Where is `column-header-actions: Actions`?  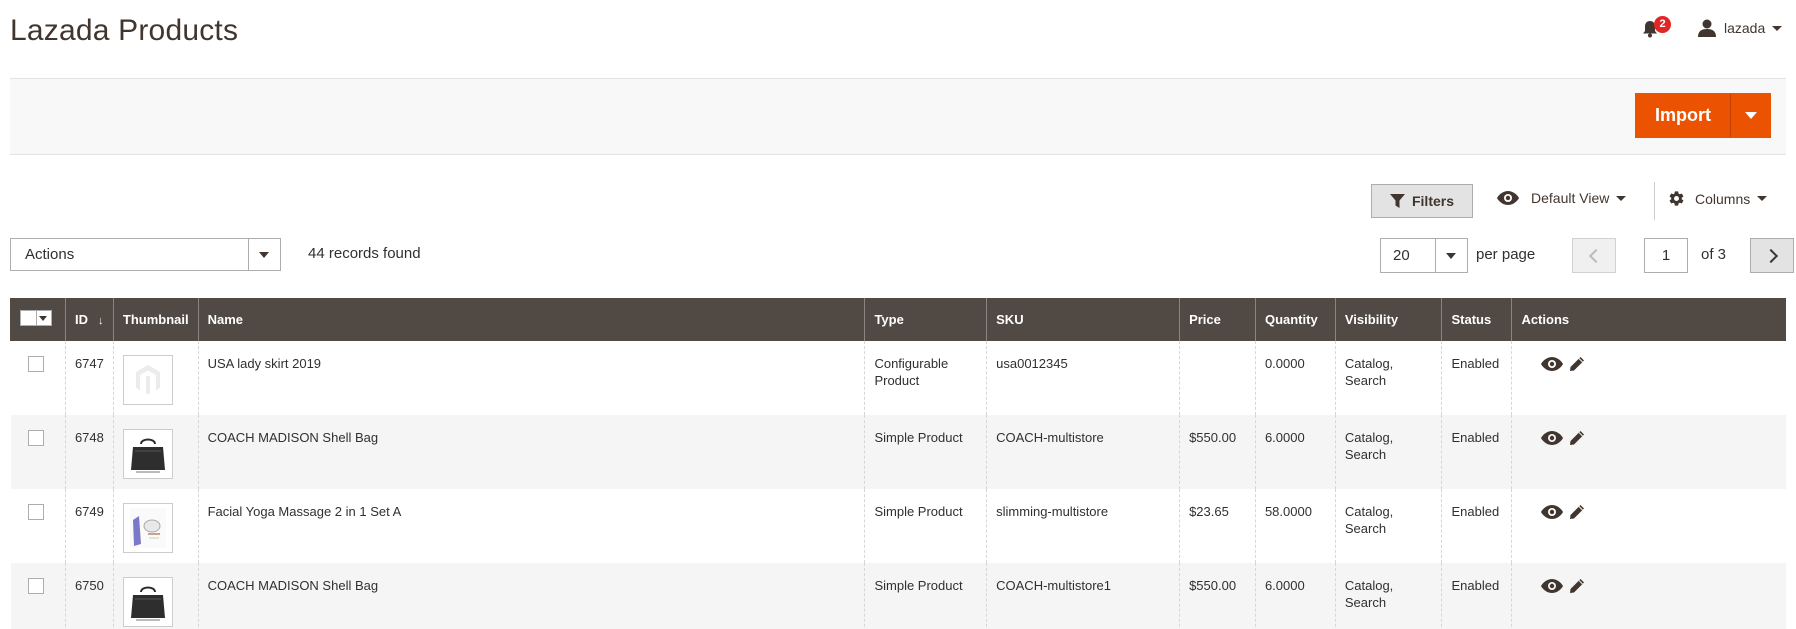
column-header-actions: Actions is located at coordinates (1648, 319).